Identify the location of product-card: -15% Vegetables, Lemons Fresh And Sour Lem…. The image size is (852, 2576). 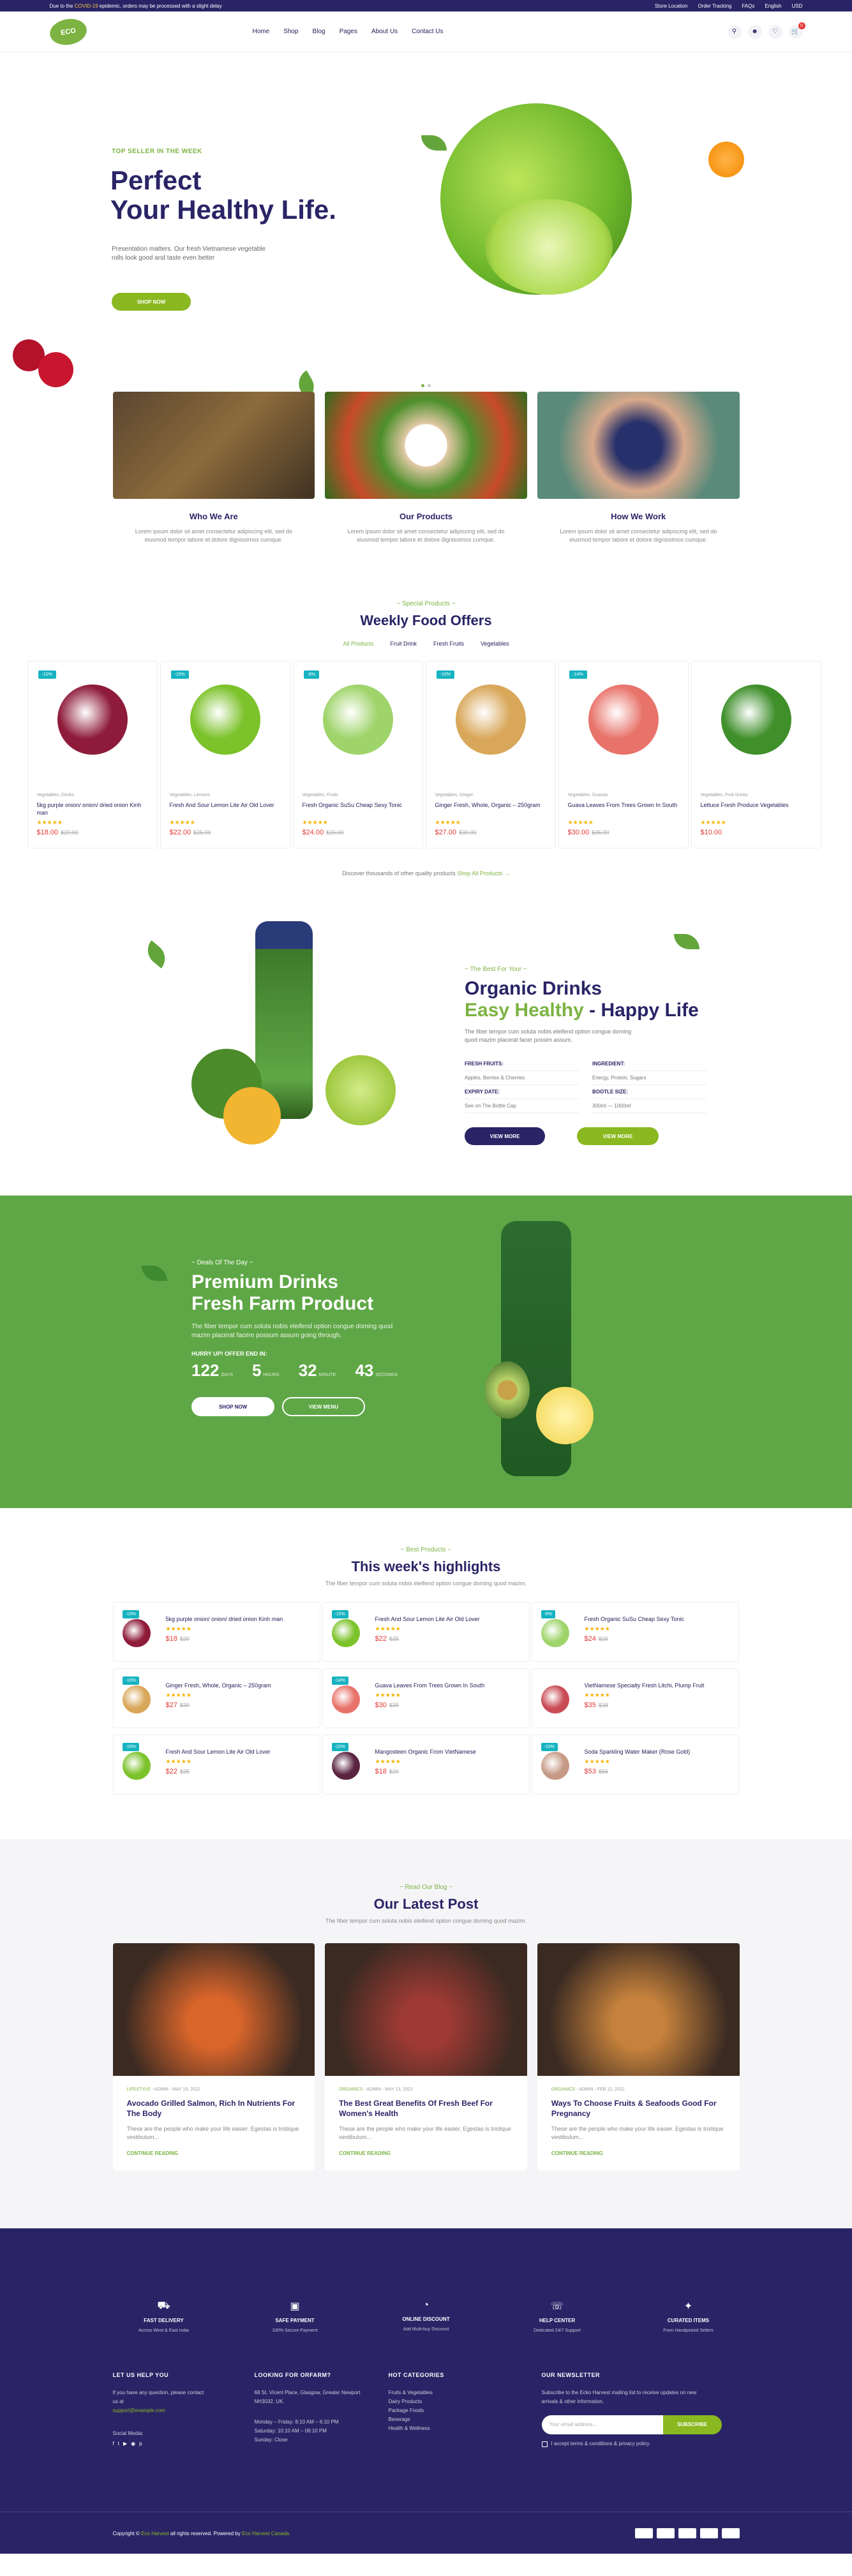
(225, 754).